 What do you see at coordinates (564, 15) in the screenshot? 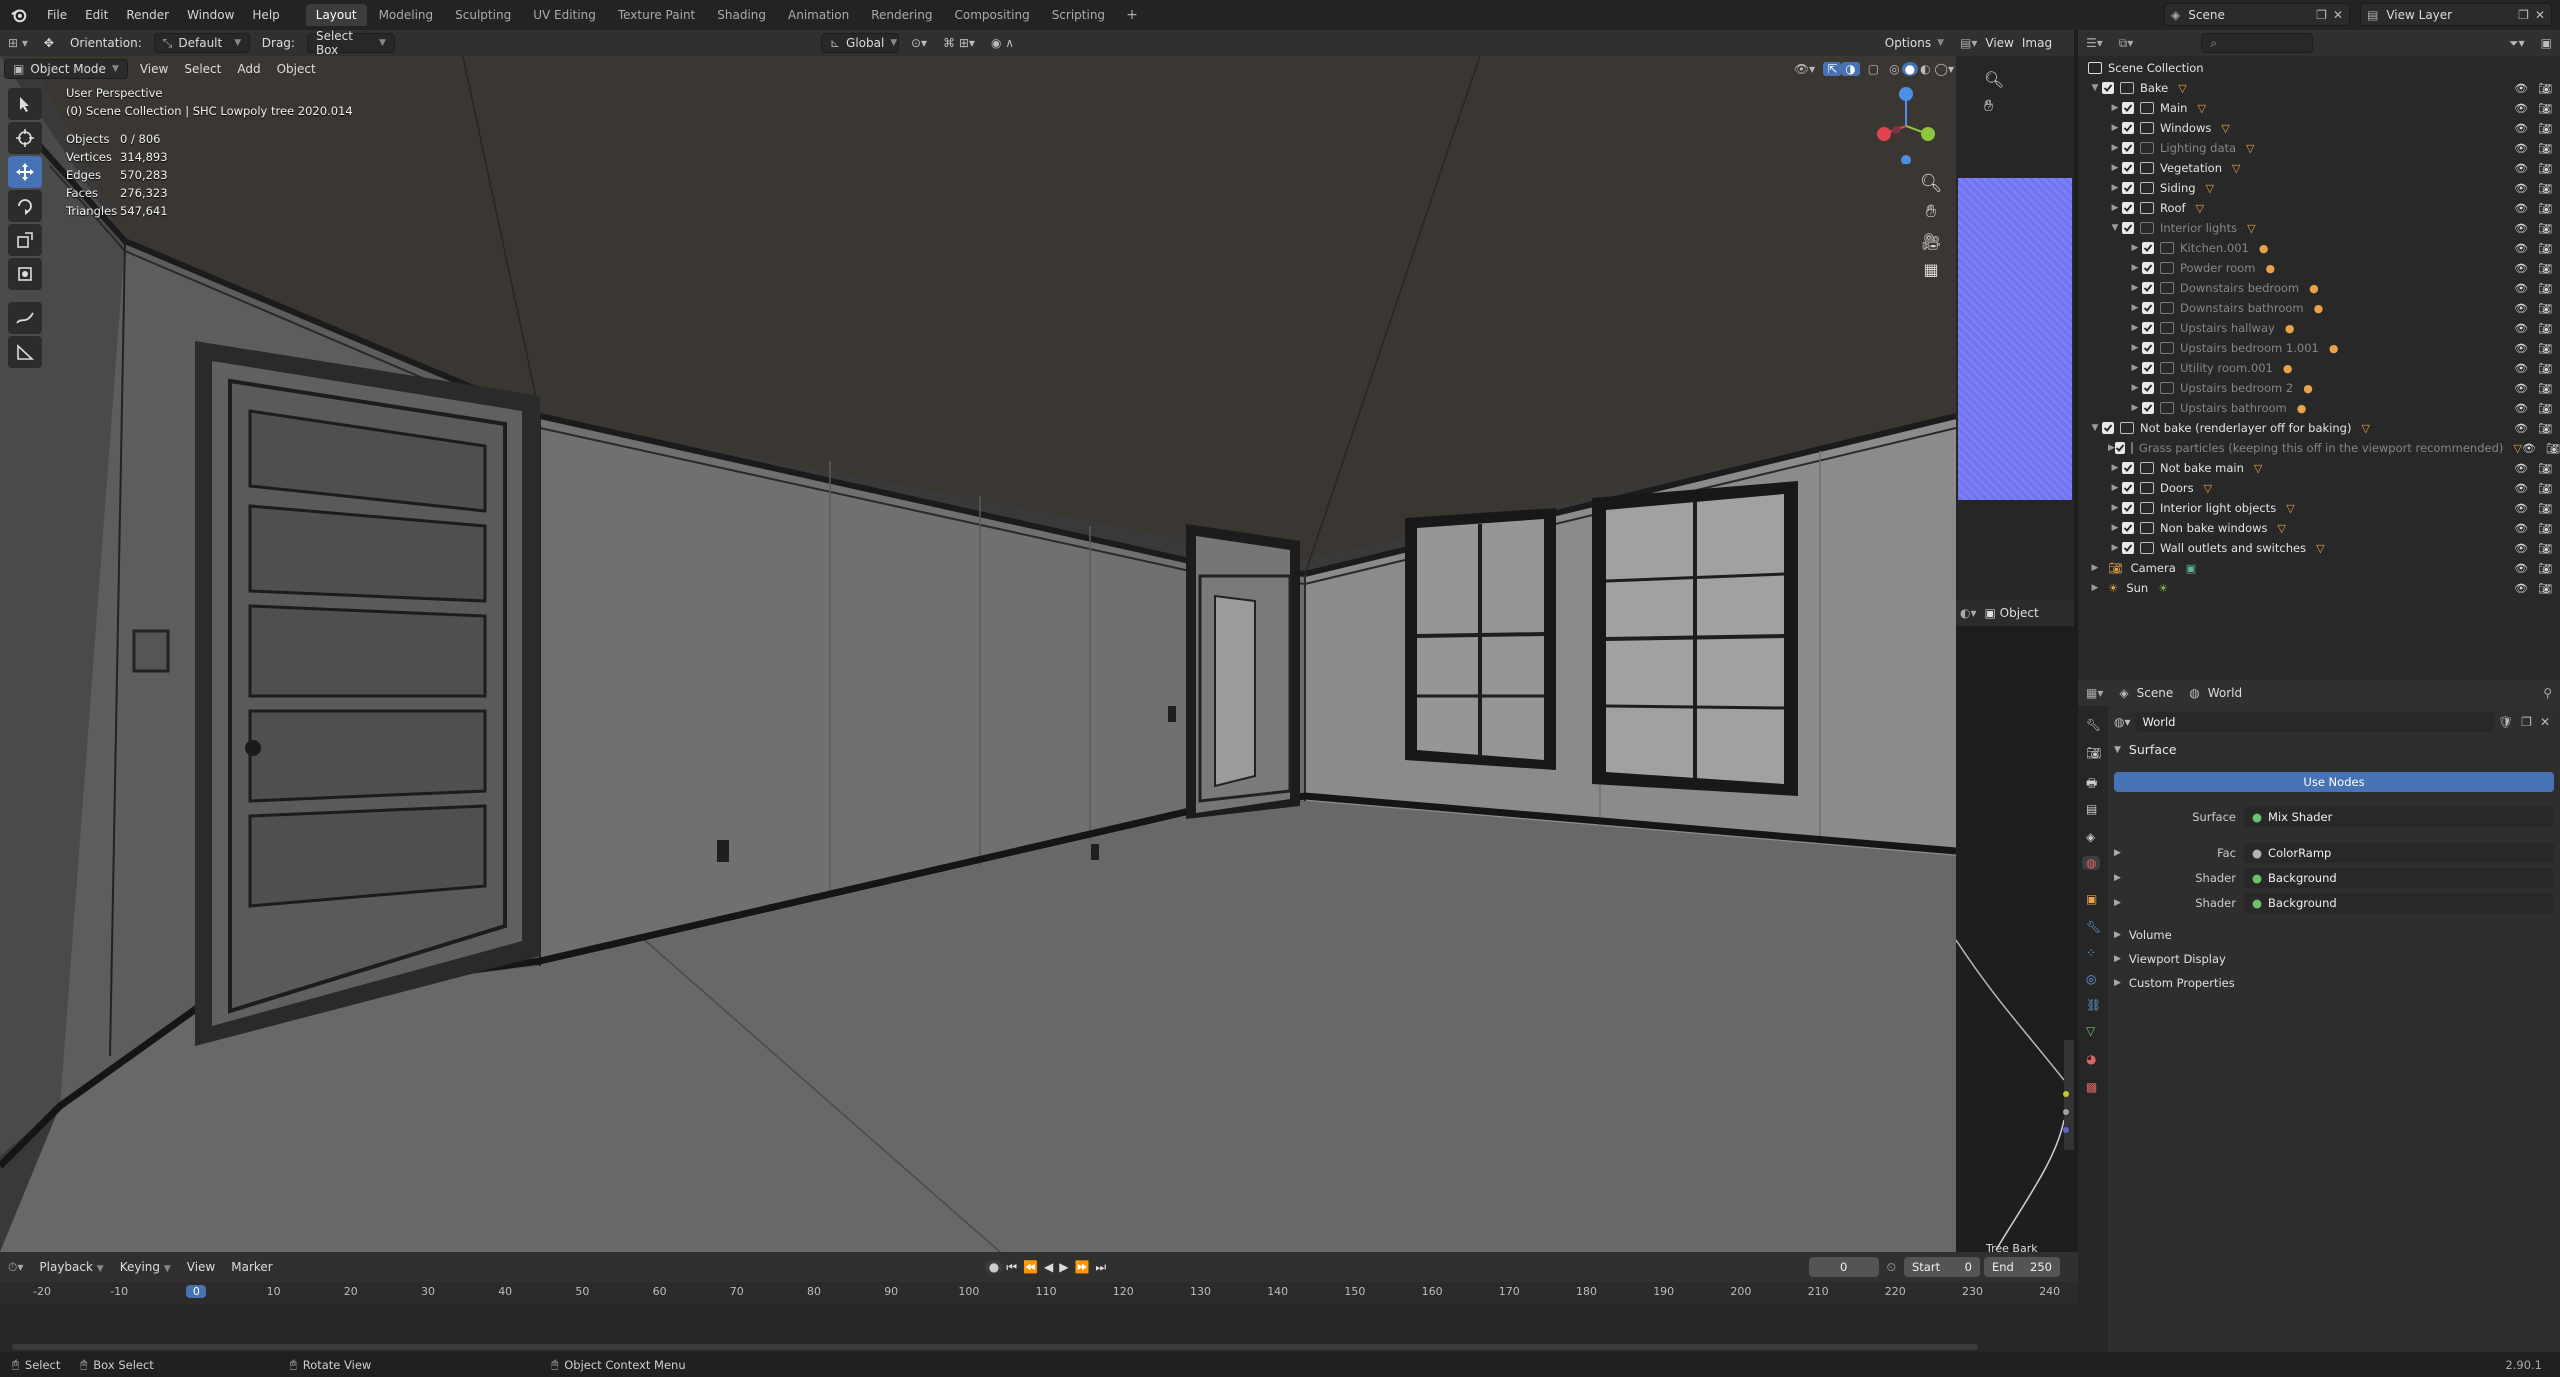
I see `tab-uv-editing: UV Editing` at bounding box center [564, 15].